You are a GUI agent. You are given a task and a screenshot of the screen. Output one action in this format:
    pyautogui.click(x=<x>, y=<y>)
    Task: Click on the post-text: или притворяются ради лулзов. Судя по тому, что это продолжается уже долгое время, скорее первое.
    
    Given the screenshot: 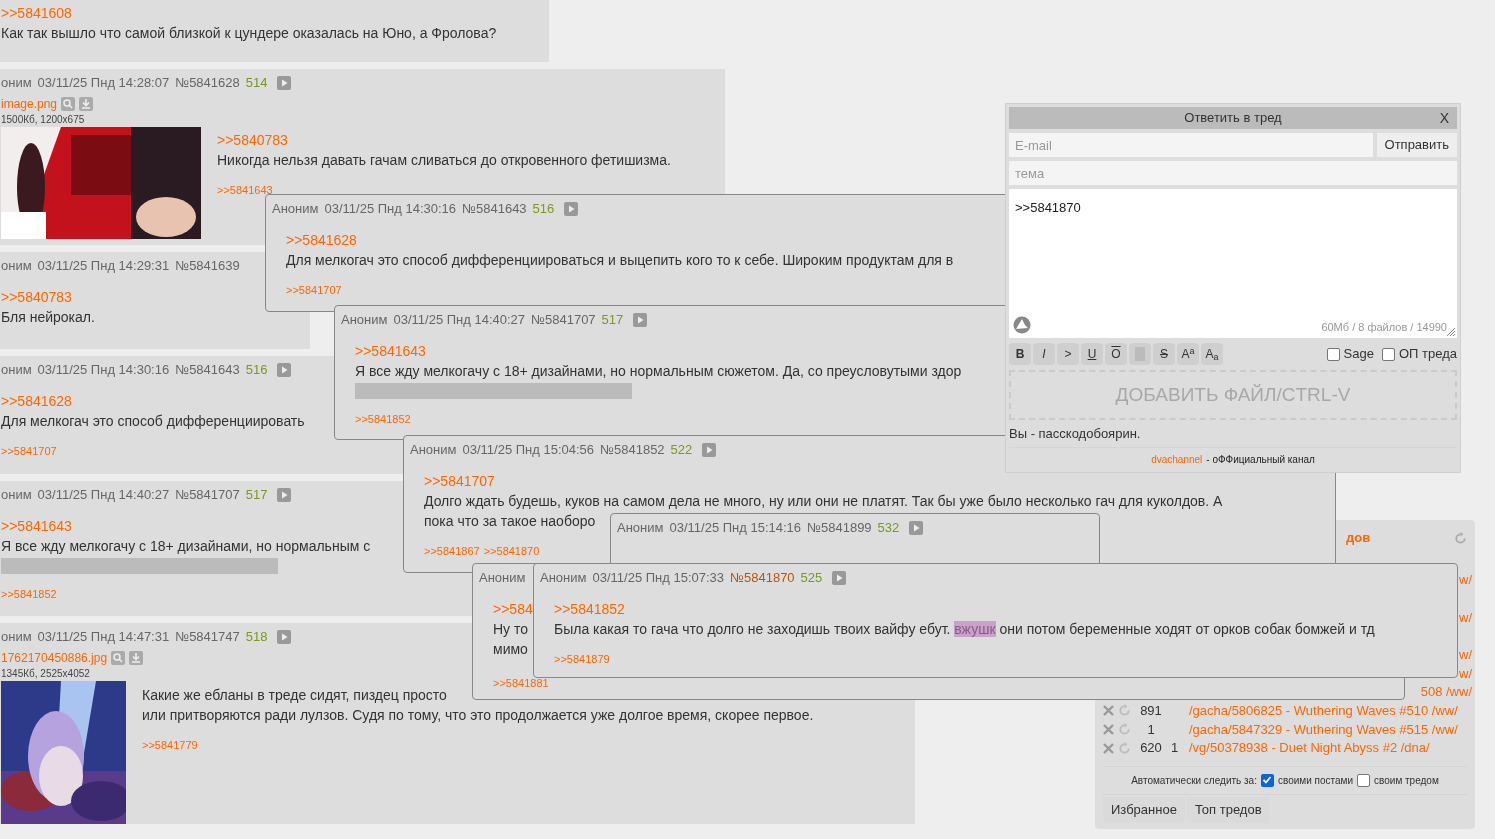 What is the action you would take?
    pyautogui.click(x=478, y=715)
    